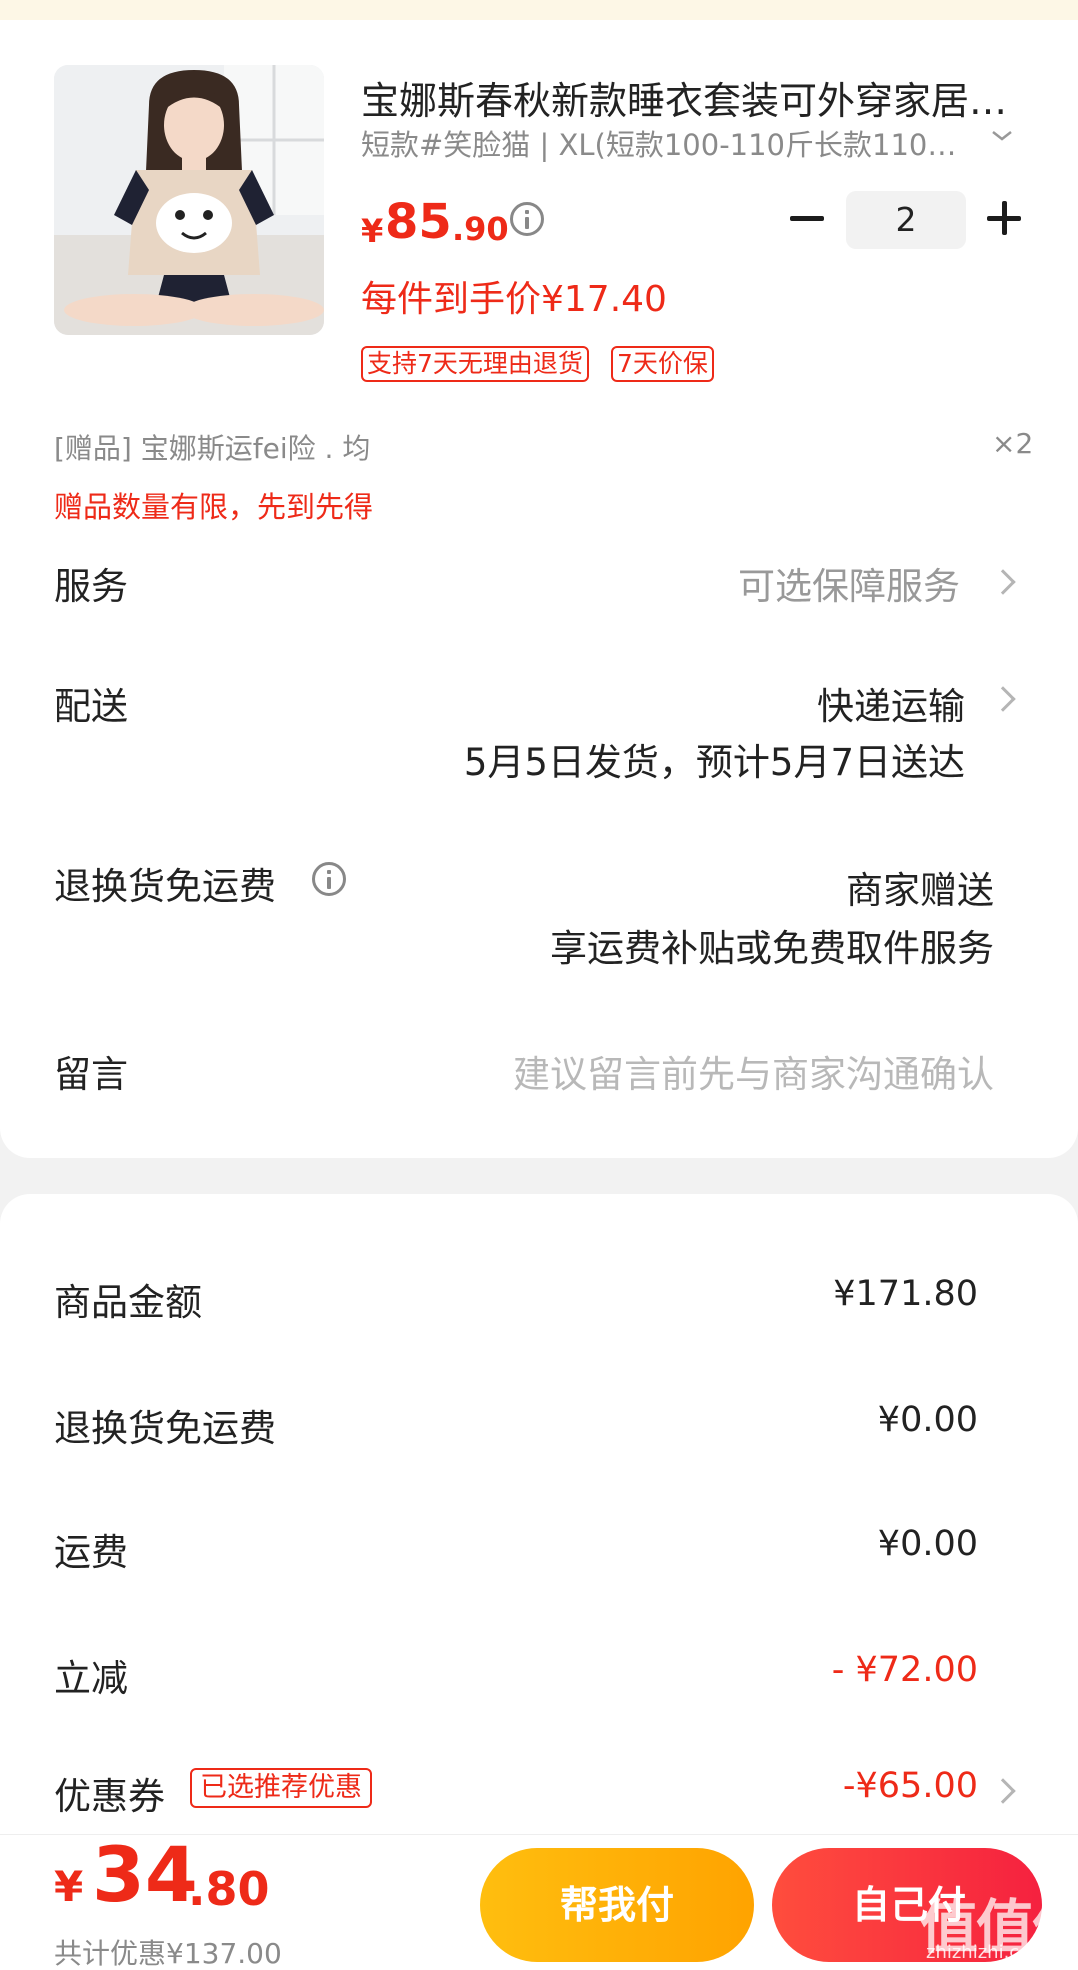 The width and height of the screenshot is (1078, 1970). I want to click on price-integer: 85, so click(418, 222).